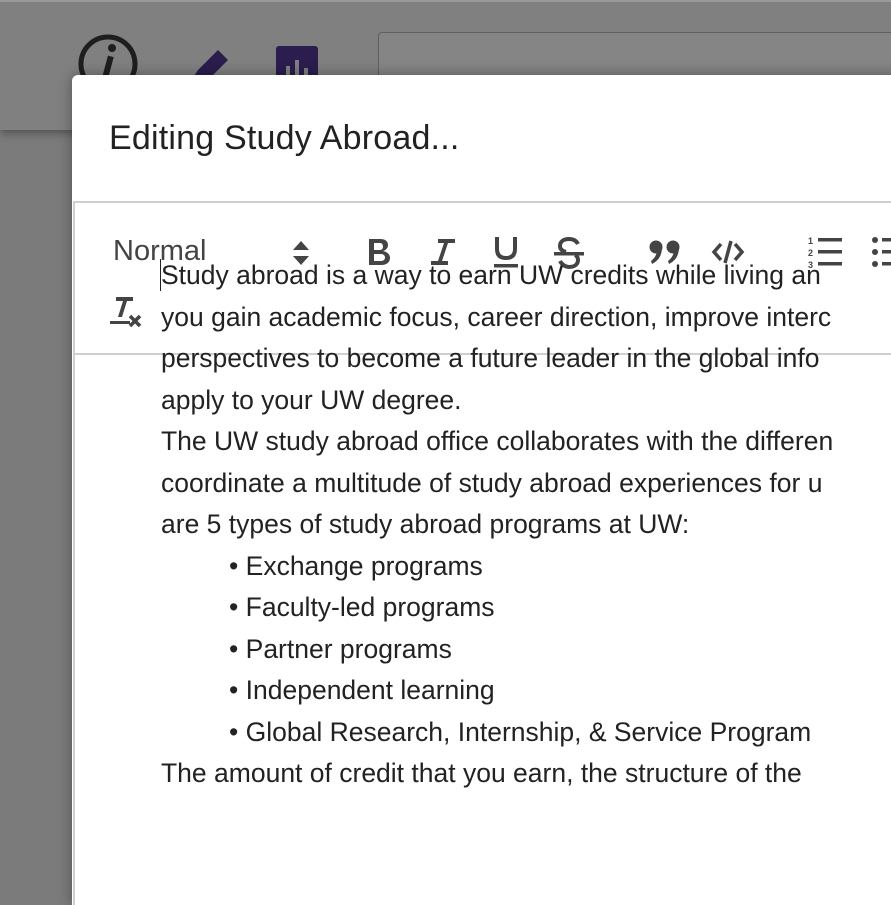  I want to click on list-item: Partner programs, so click(560, 650).